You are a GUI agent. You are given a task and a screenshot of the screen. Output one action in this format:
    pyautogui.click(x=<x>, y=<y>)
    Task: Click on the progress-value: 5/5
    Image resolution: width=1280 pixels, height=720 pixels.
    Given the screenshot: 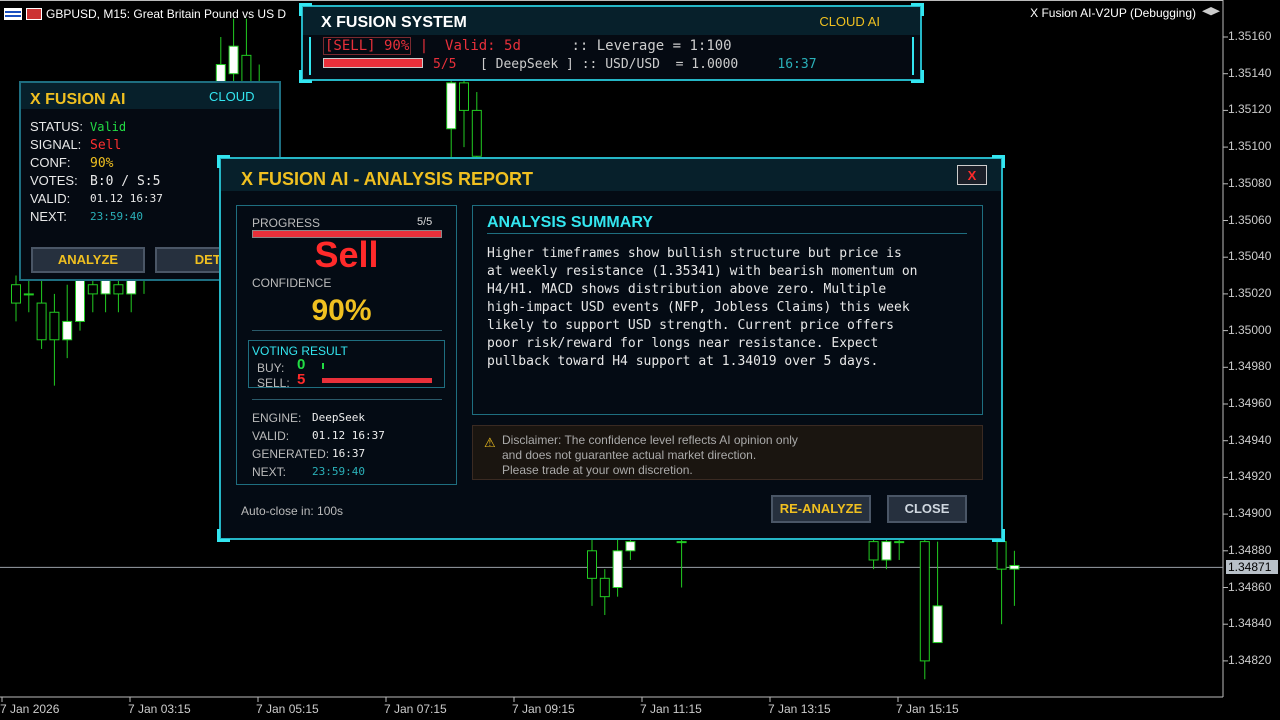 What is the action you would take?
    pyautogui.click(x=425, y=222)
    